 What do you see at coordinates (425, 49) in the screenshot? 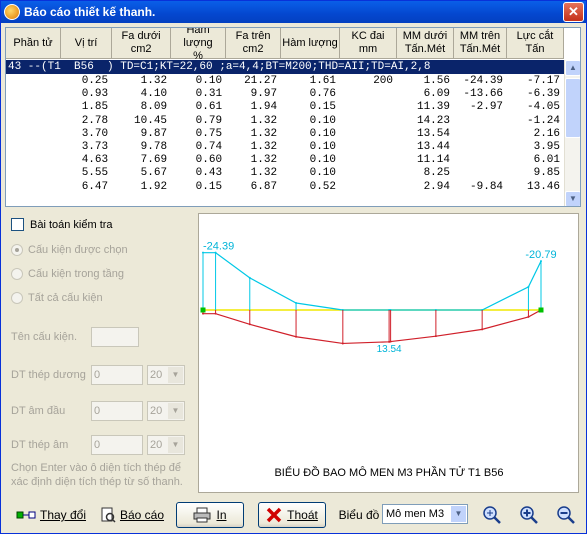
I see `column-header-line2: Tấn.Mét` at bounding box center [425, 49].